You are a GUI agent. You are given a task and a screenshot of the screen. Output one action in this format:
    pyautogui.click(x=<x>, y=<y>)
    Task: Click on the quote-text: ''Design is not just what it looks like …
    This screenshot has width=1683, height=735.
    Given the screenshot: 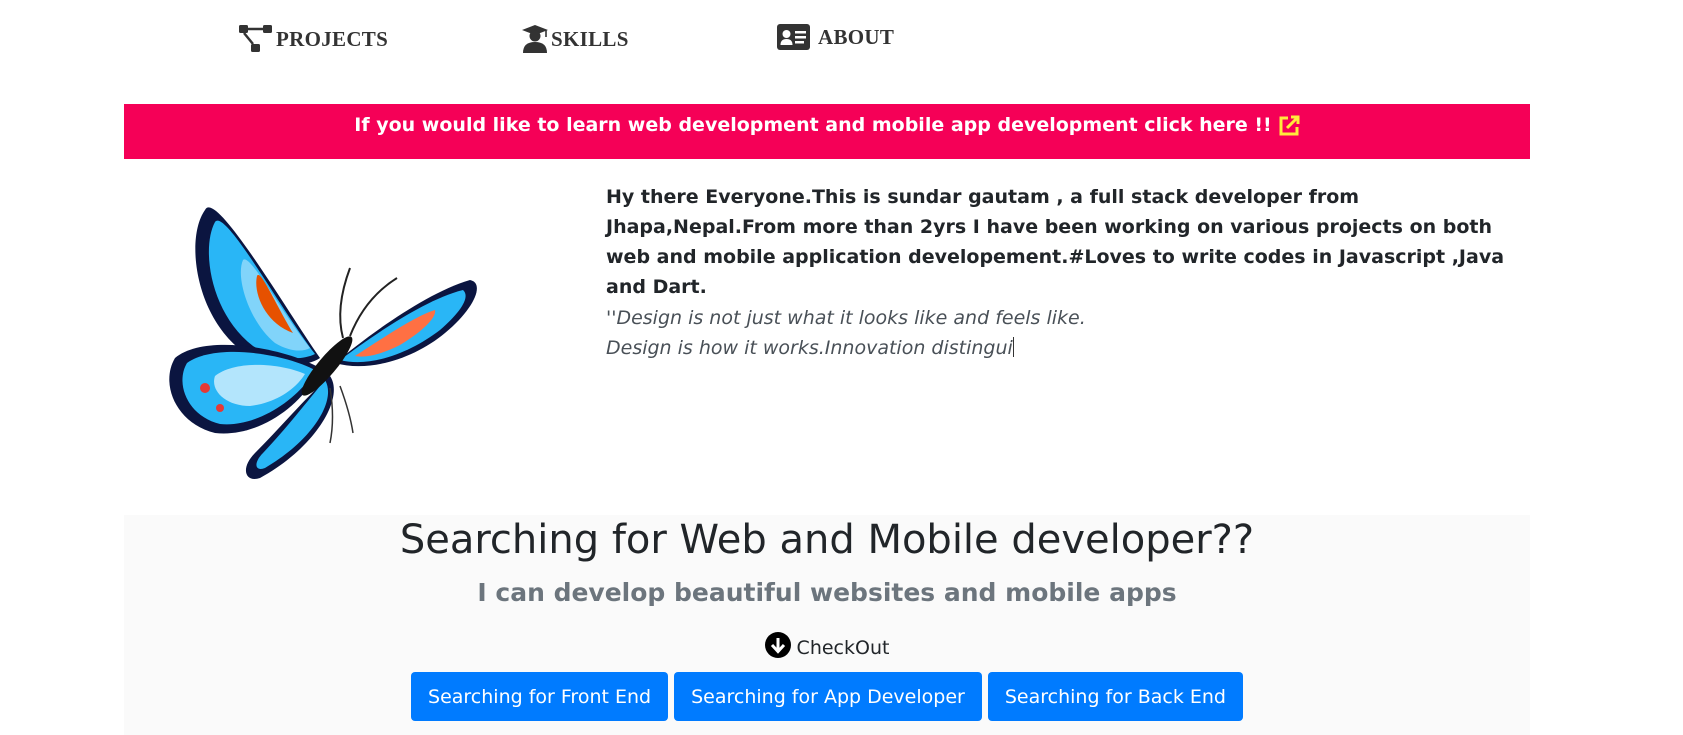 What is the action you would take?
    pyautogui.click(x=1056, y=333)
    